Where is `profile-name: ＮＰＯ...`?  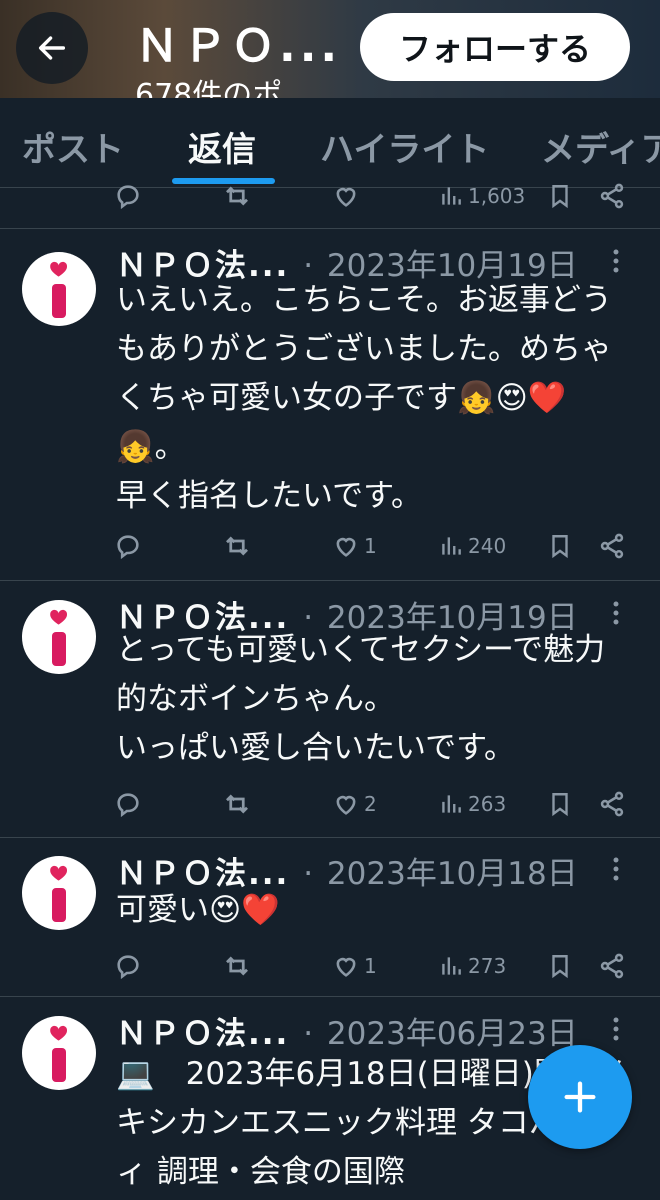
profile-name: ＮＰＯ... is located at coordinates (238, 46).